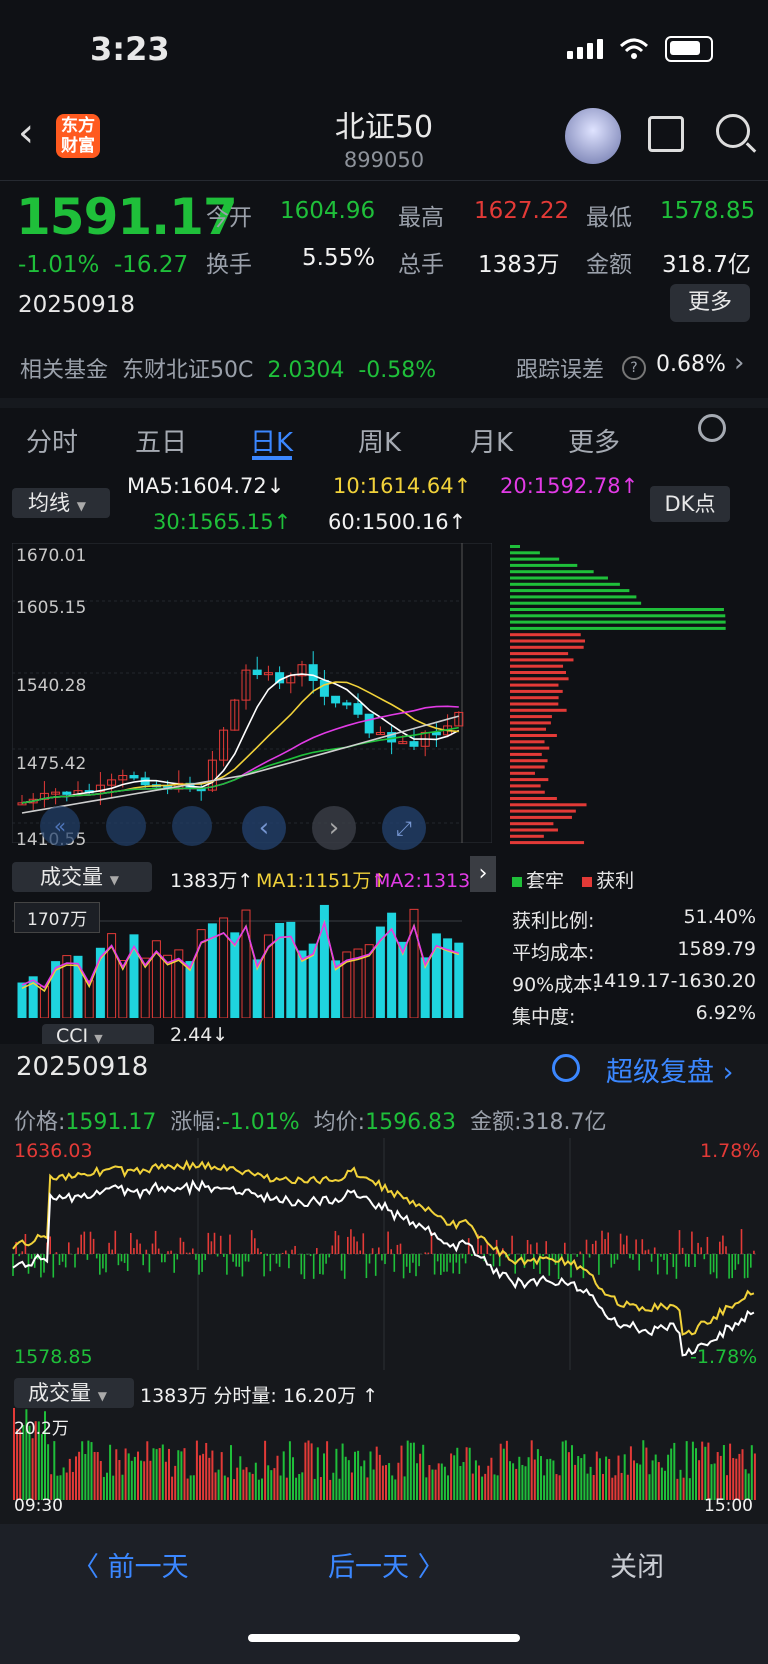 The image size is (768, 1664). I want to click on zoom-in-icon, so click(192, 826).